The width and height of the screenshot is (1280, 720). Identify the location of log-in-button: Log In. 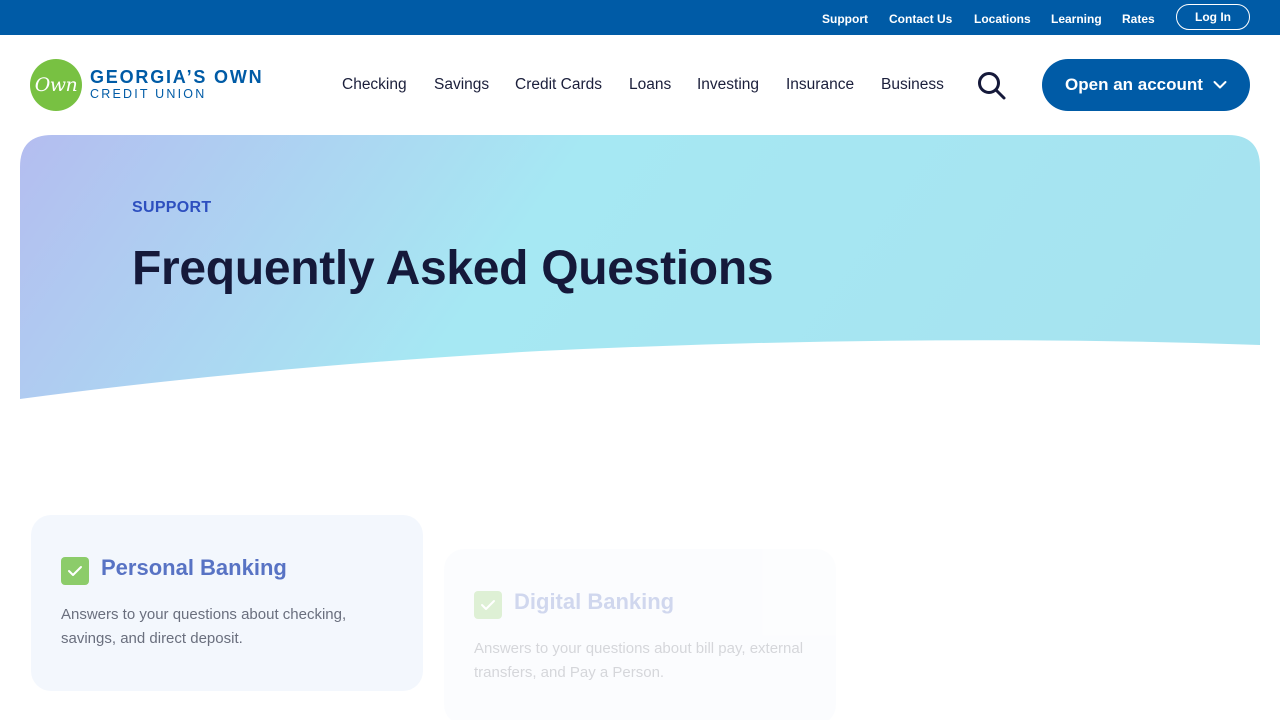
(1213, 17).